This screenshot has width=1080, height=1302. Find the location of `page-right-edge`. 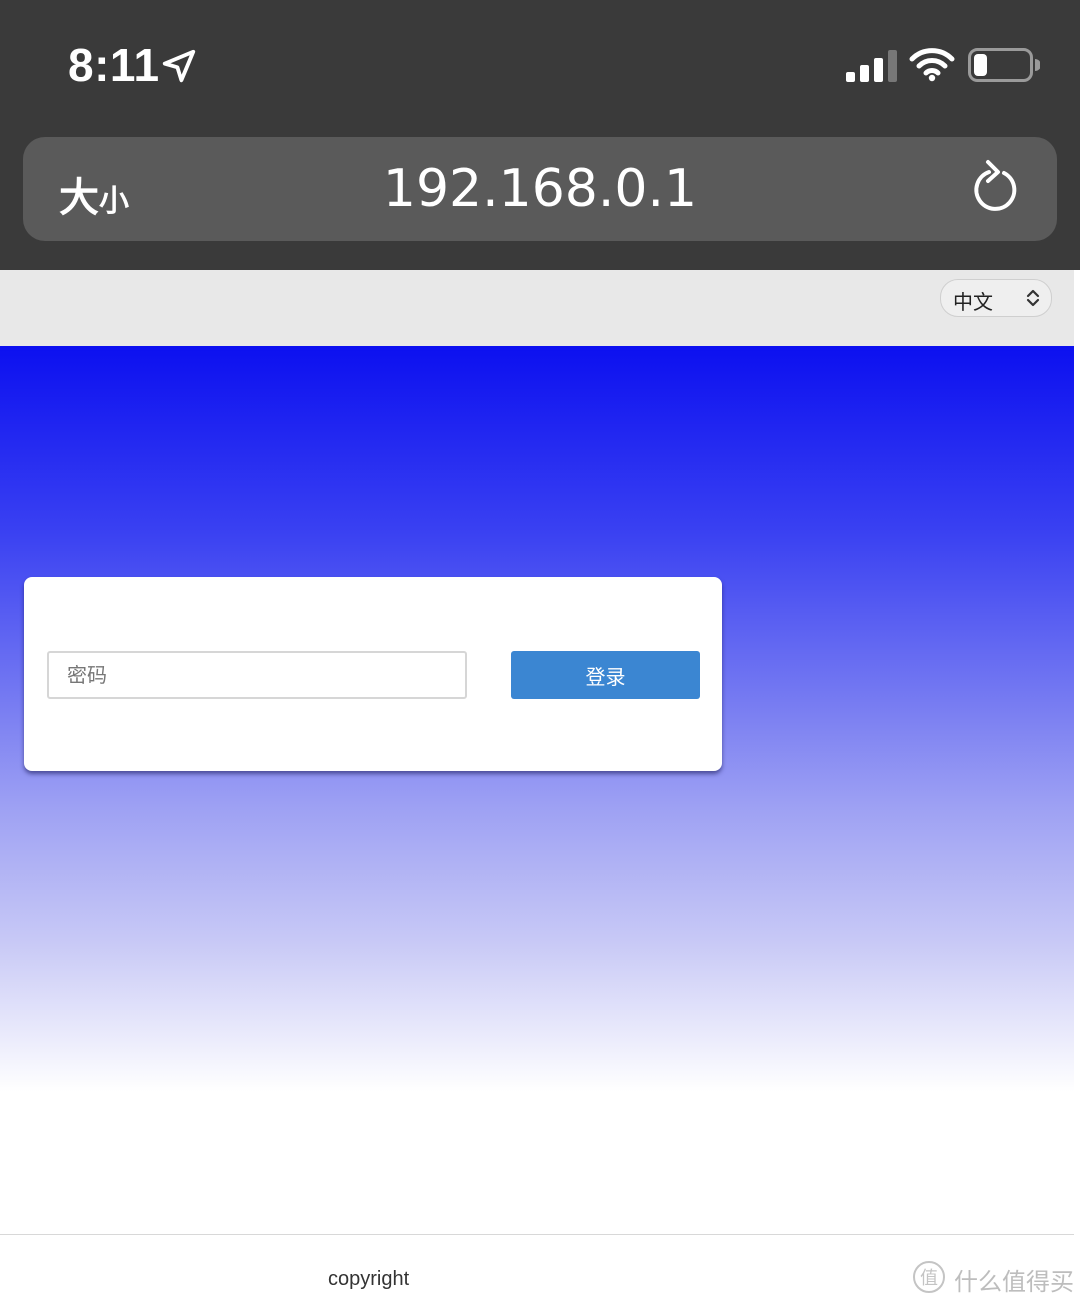

page-right-edge is located at coordinates (1077, 786).